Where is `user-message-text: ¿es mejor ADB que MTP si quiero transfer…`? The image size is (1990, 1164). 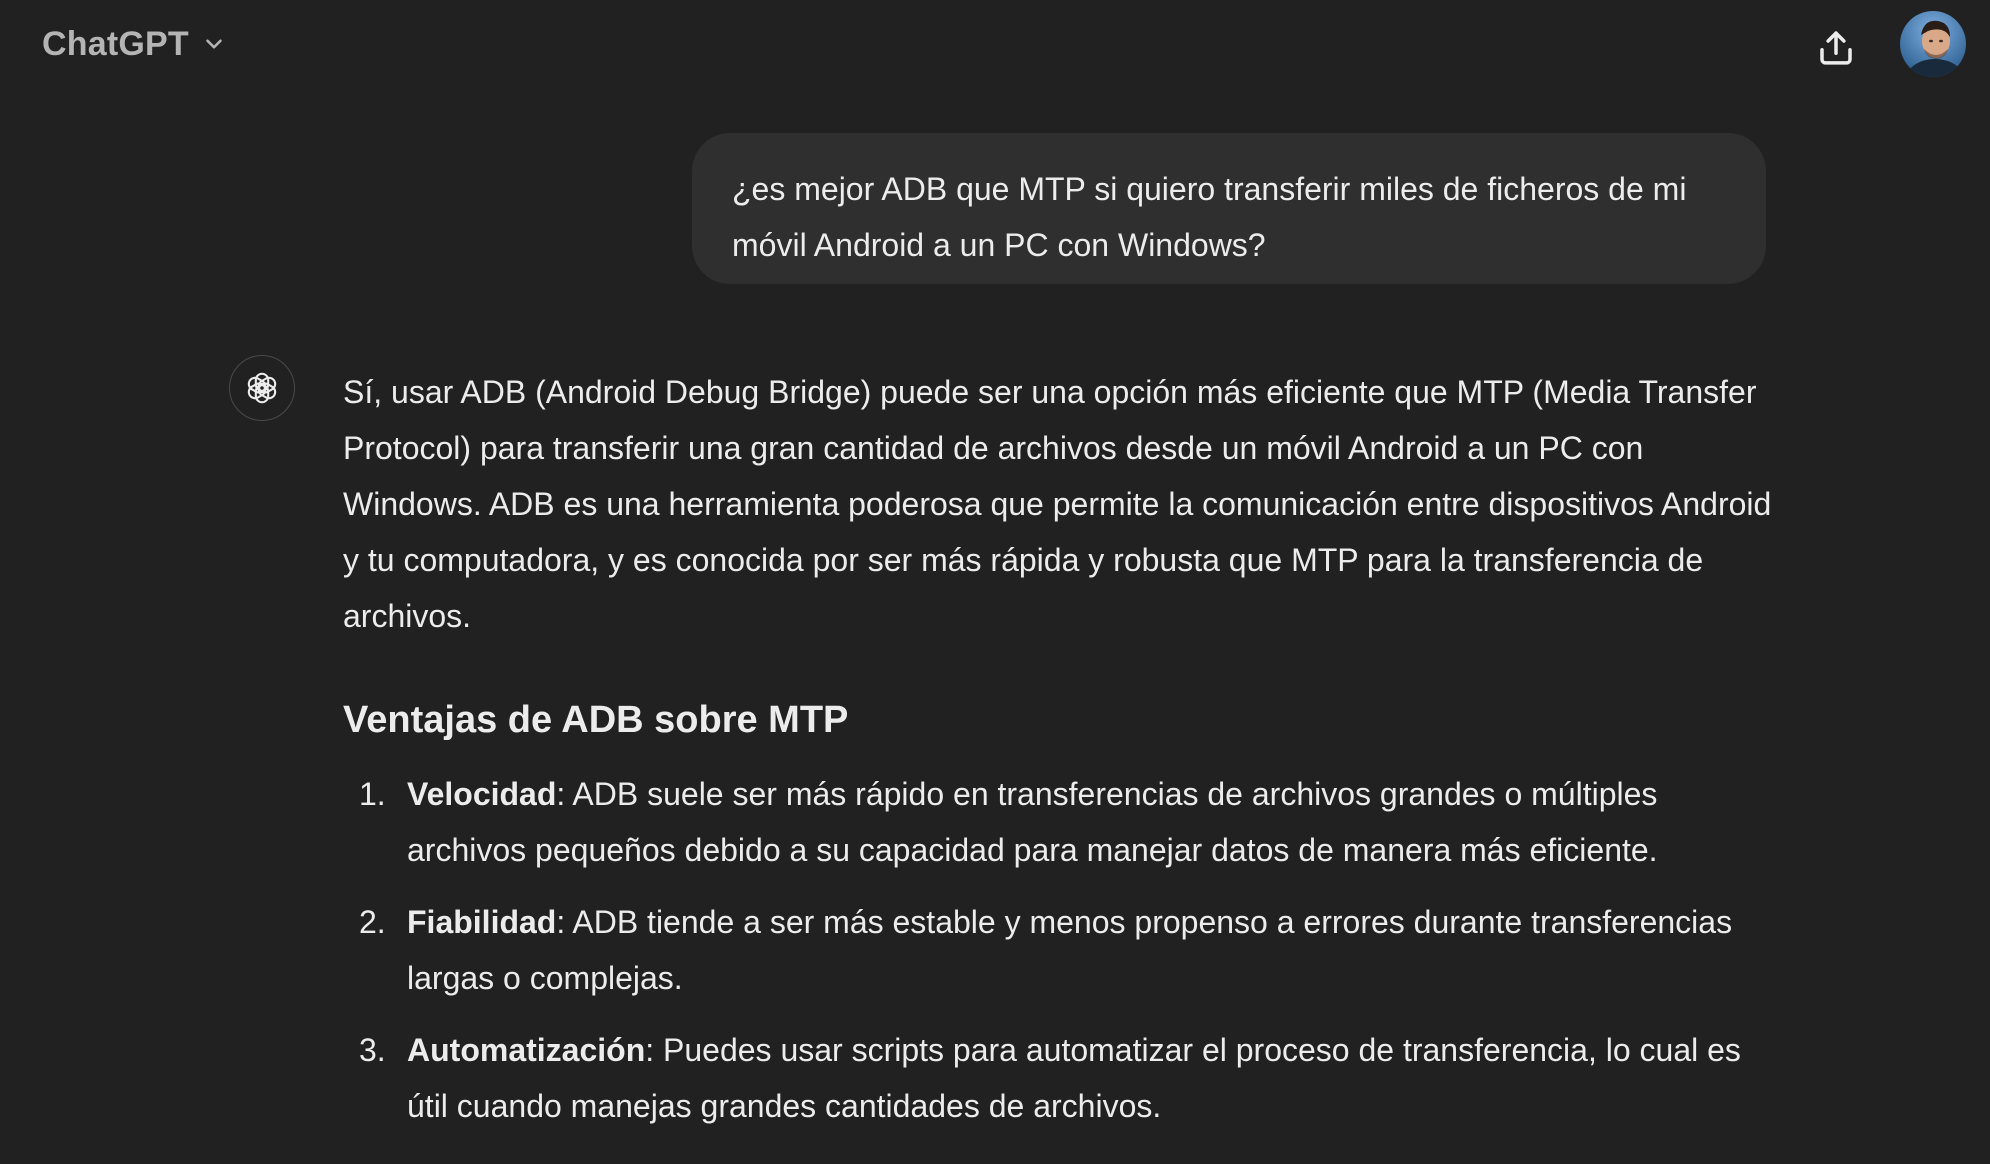
user-message-text: ¿es mejor ADB que MTP si quiero transfer… is located at coordinates (1209, 217).